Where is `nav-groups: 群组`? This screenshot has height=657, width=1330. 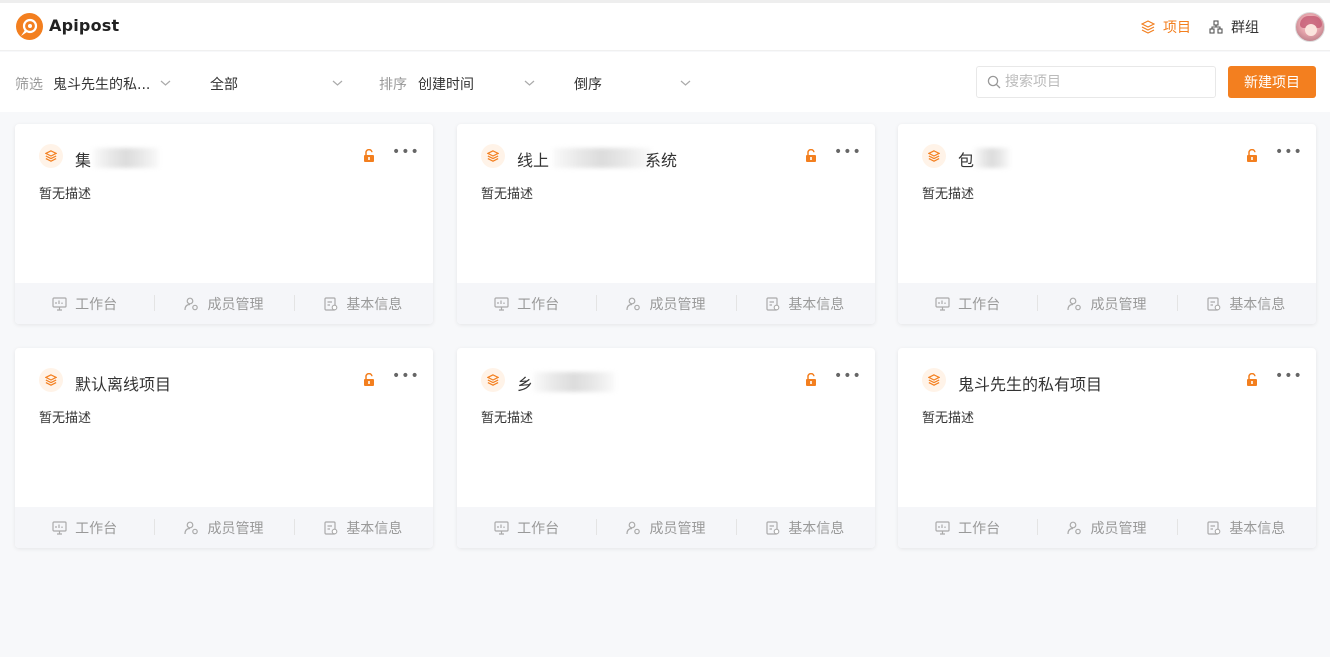 nav-groups: 群组 is located at coordinates (1234, 27).